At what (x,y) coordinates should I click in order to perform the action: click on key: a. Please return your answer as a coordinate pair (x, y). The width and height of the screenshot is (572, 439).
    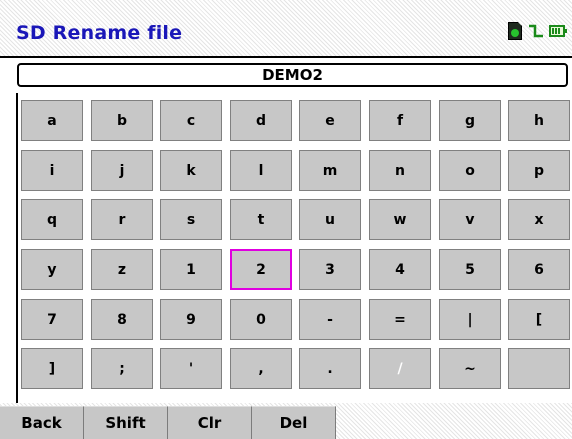
    Looking at the image, I should click on (52, 120).